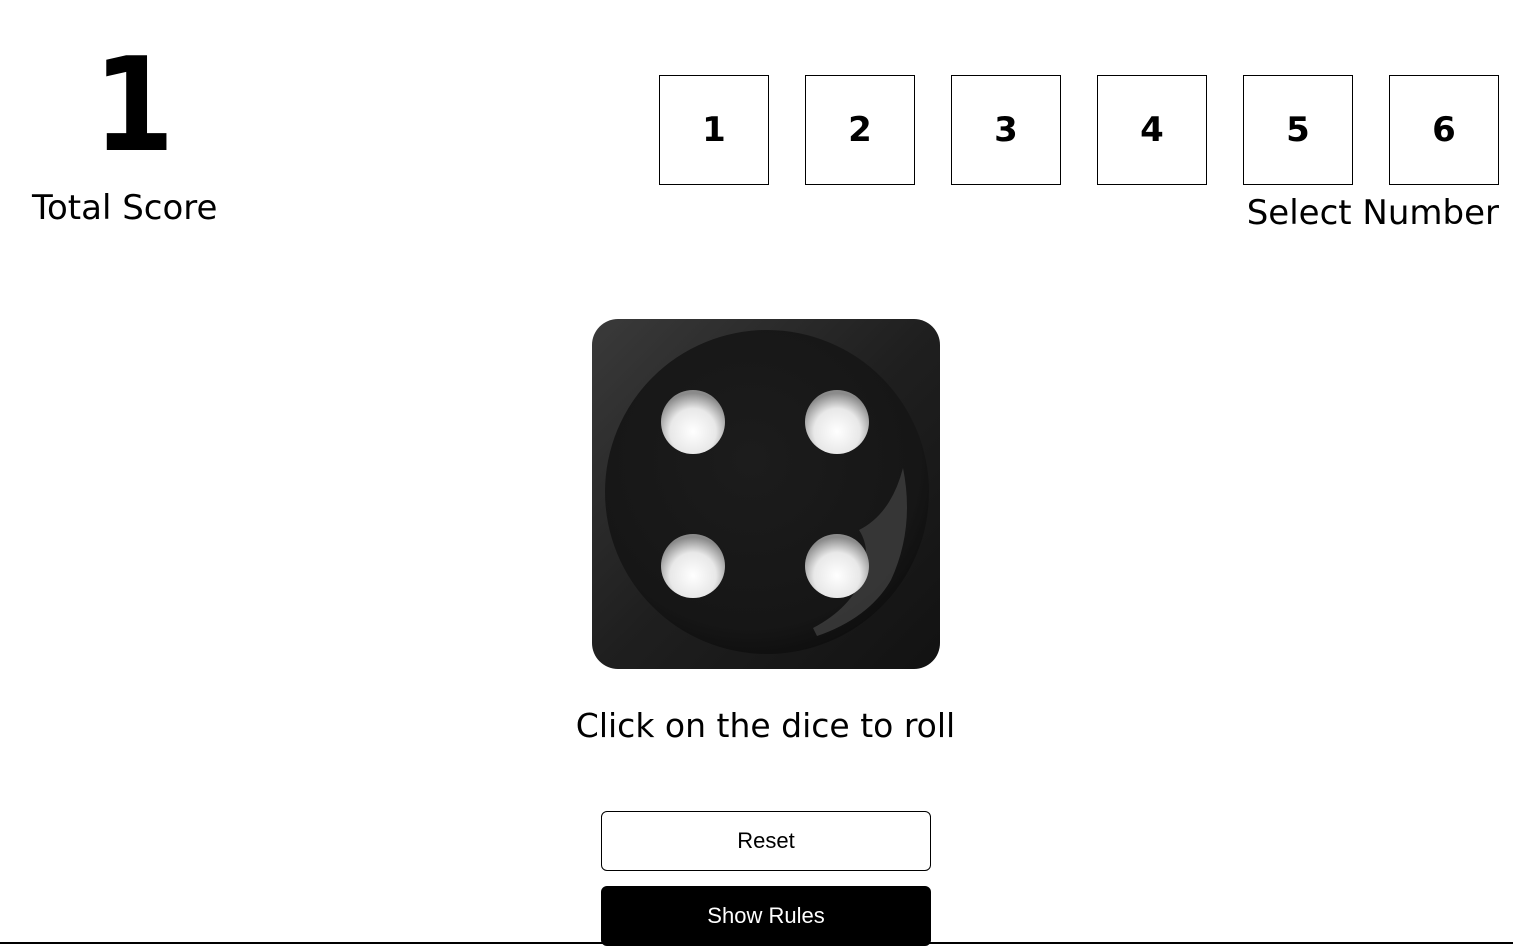 The height and width of the screenshot is (946, 1513). I want to click on dice-button, so click(766, 494).